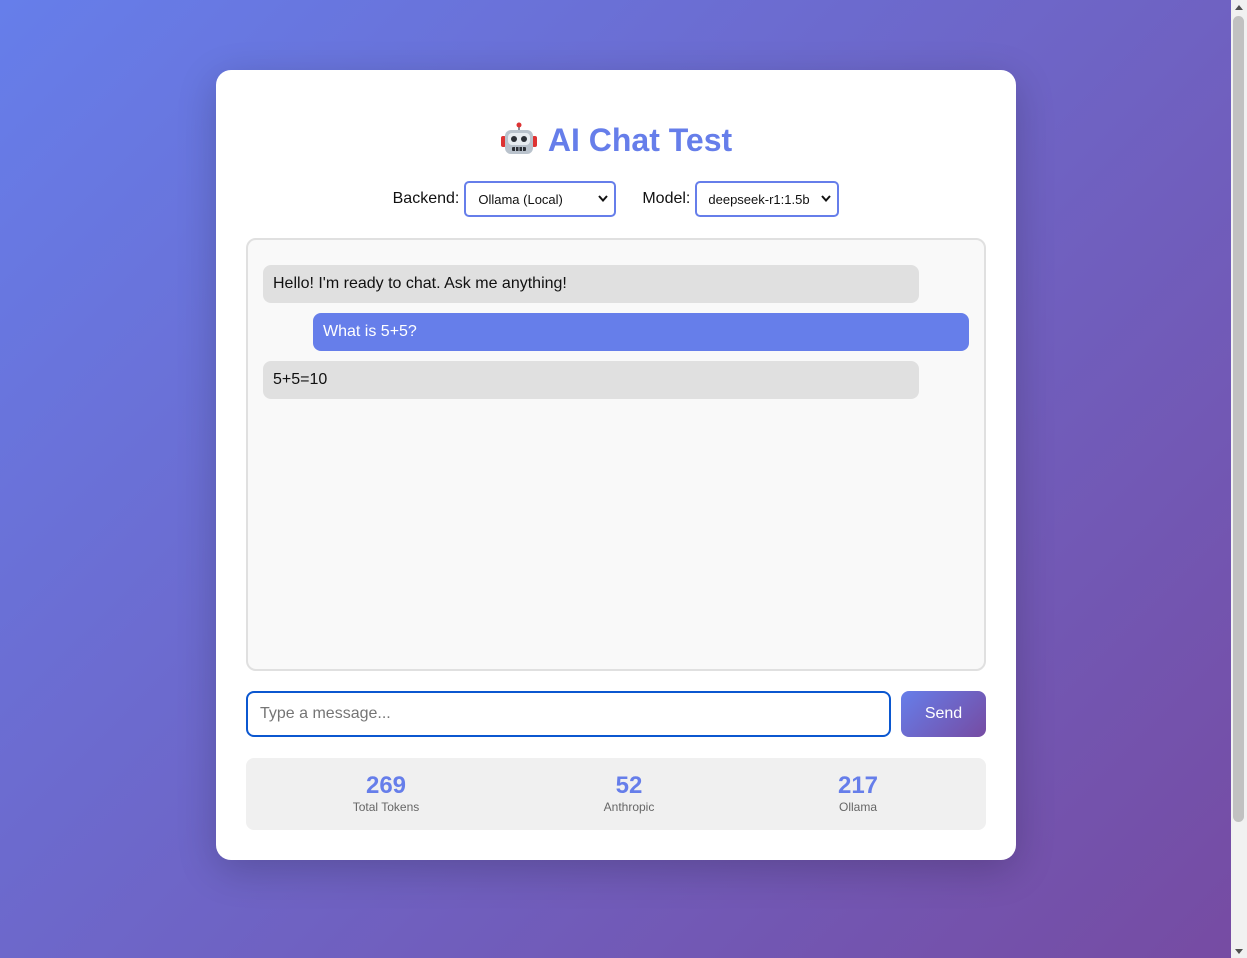 The width and height of the screenshot is (1247, 958). I want to click on stat-label: Anthropic, so click(629, 807).